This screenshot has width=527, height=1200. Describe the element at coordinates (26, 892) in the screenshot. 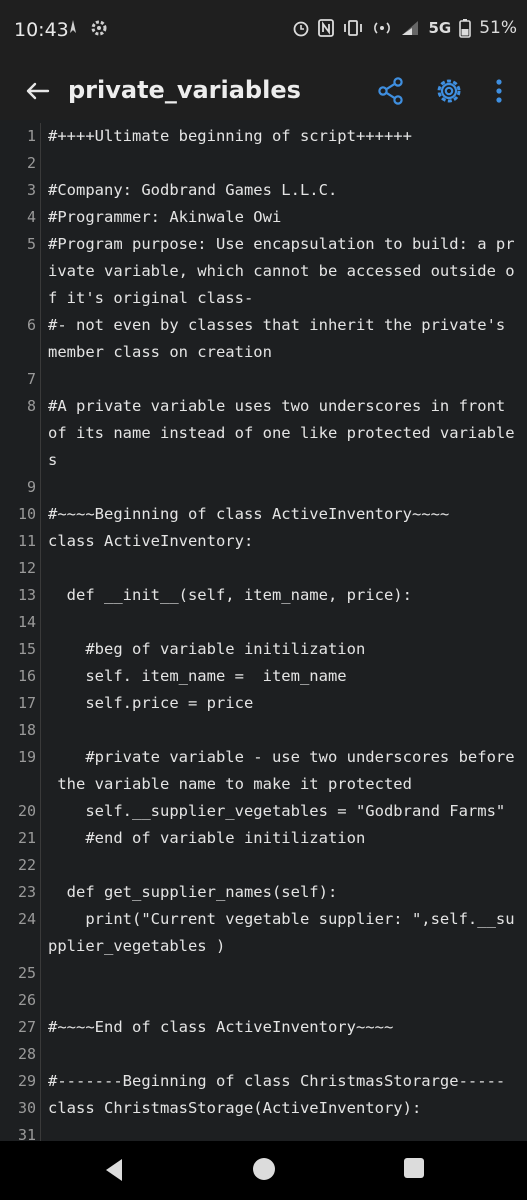

I see `line-number: 23` at that location.